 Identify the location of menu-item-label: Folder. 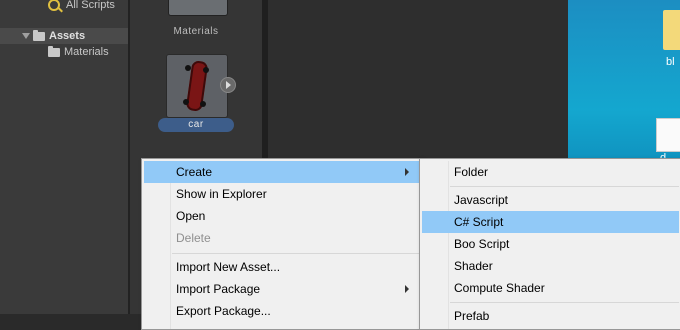
(471, 172).